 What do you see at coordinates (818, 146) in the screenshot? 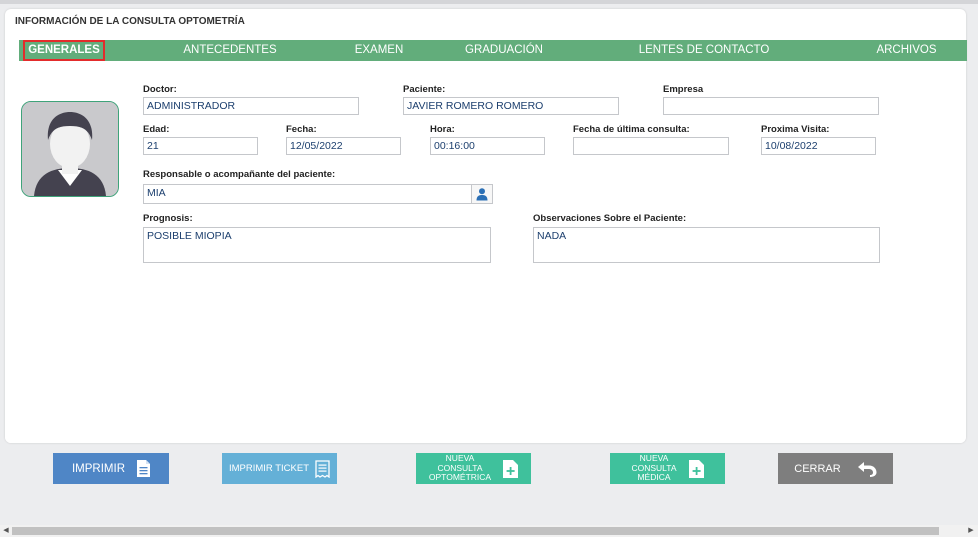
I see `proxima-visita-field: 10/08/2022` at bounding box center [818, 146].